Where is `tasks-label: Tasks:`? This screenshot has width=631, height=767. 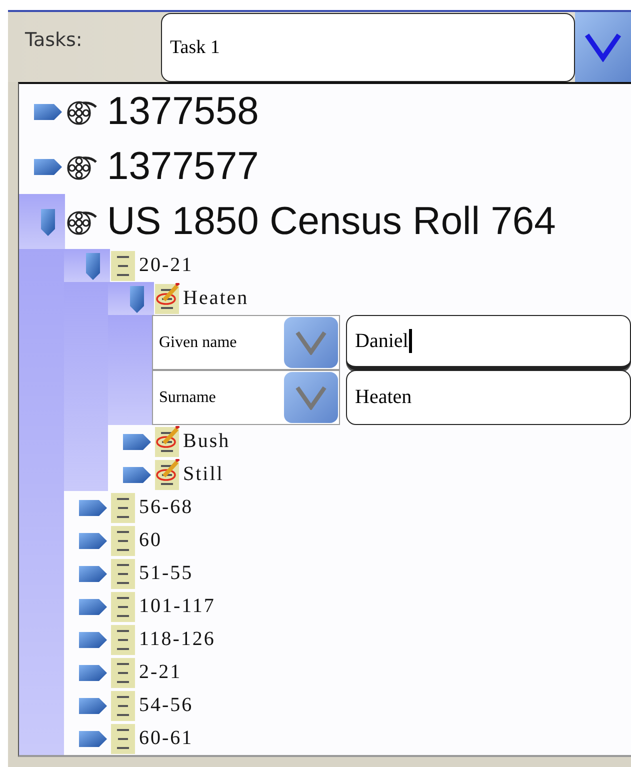
tasks-label: Tasks: is located at coordinates (54, 40).